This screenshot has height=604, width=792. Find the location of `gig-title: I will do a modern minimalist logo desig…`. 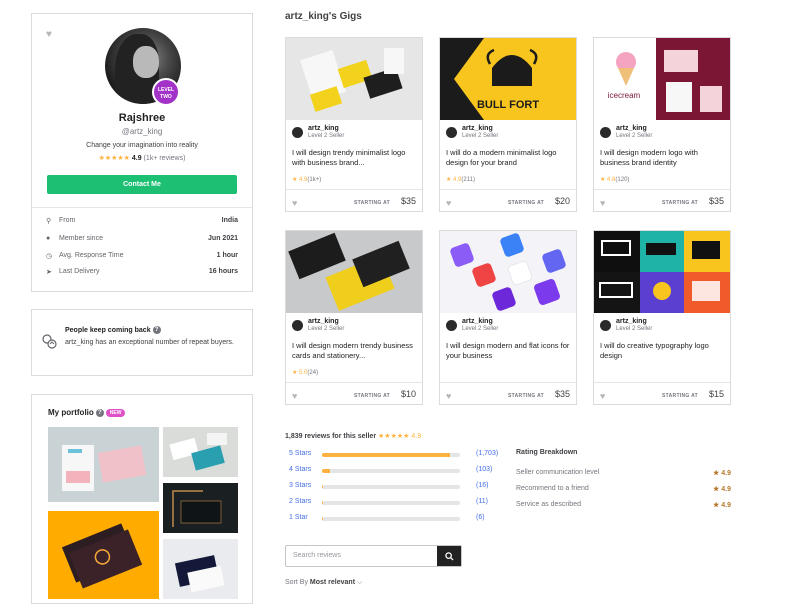

gig-title: I will do a modern minimalist logo desig… is located at coordinates (509, 158).